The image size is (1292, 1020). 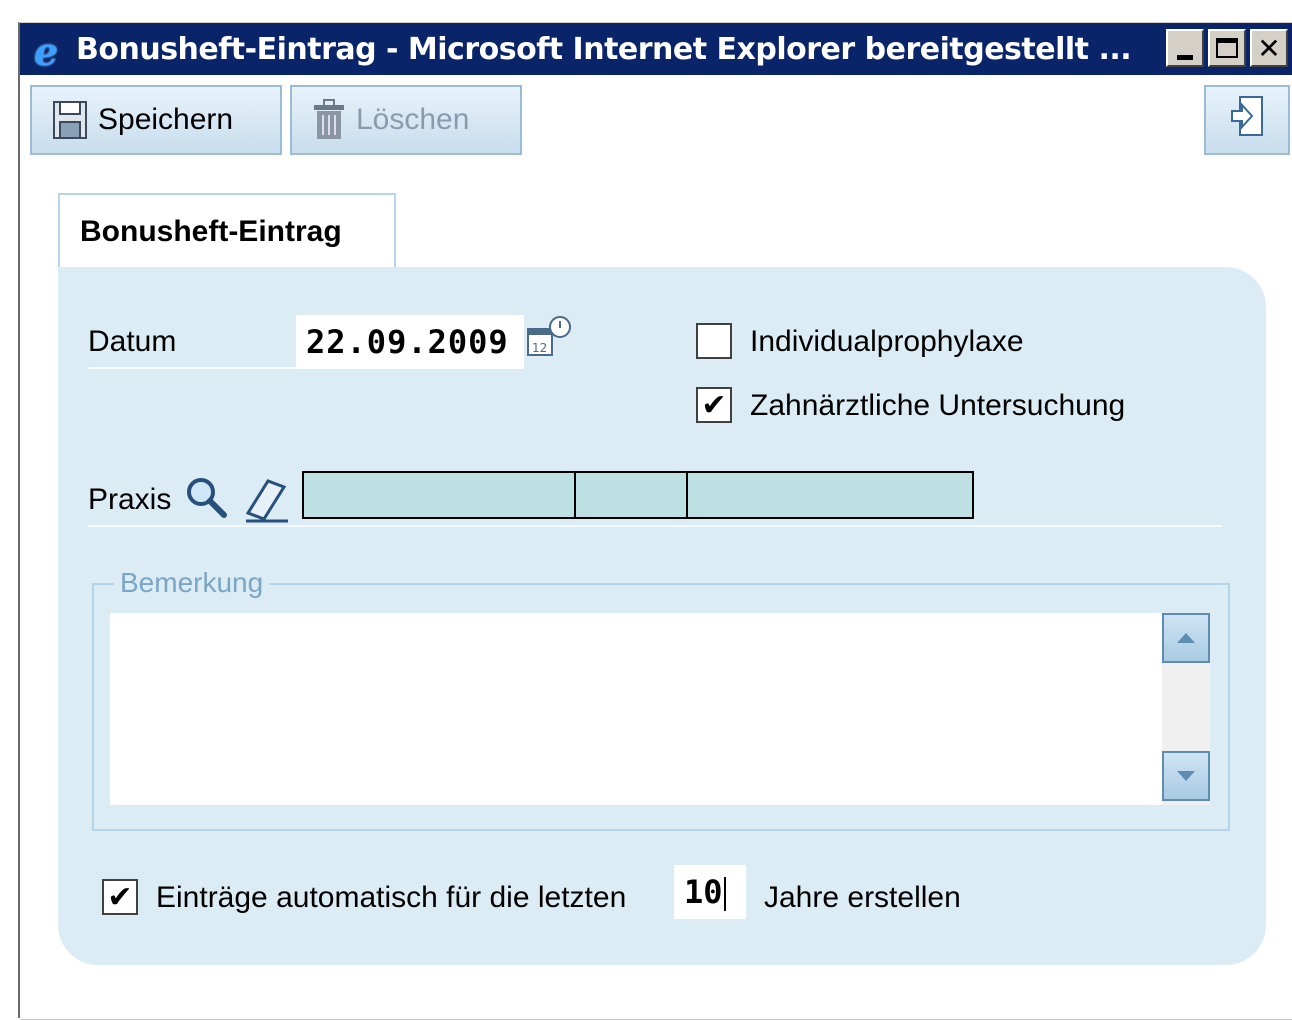 I want to click on bemerkung-scrollbar, so click(x=1186, y=709).